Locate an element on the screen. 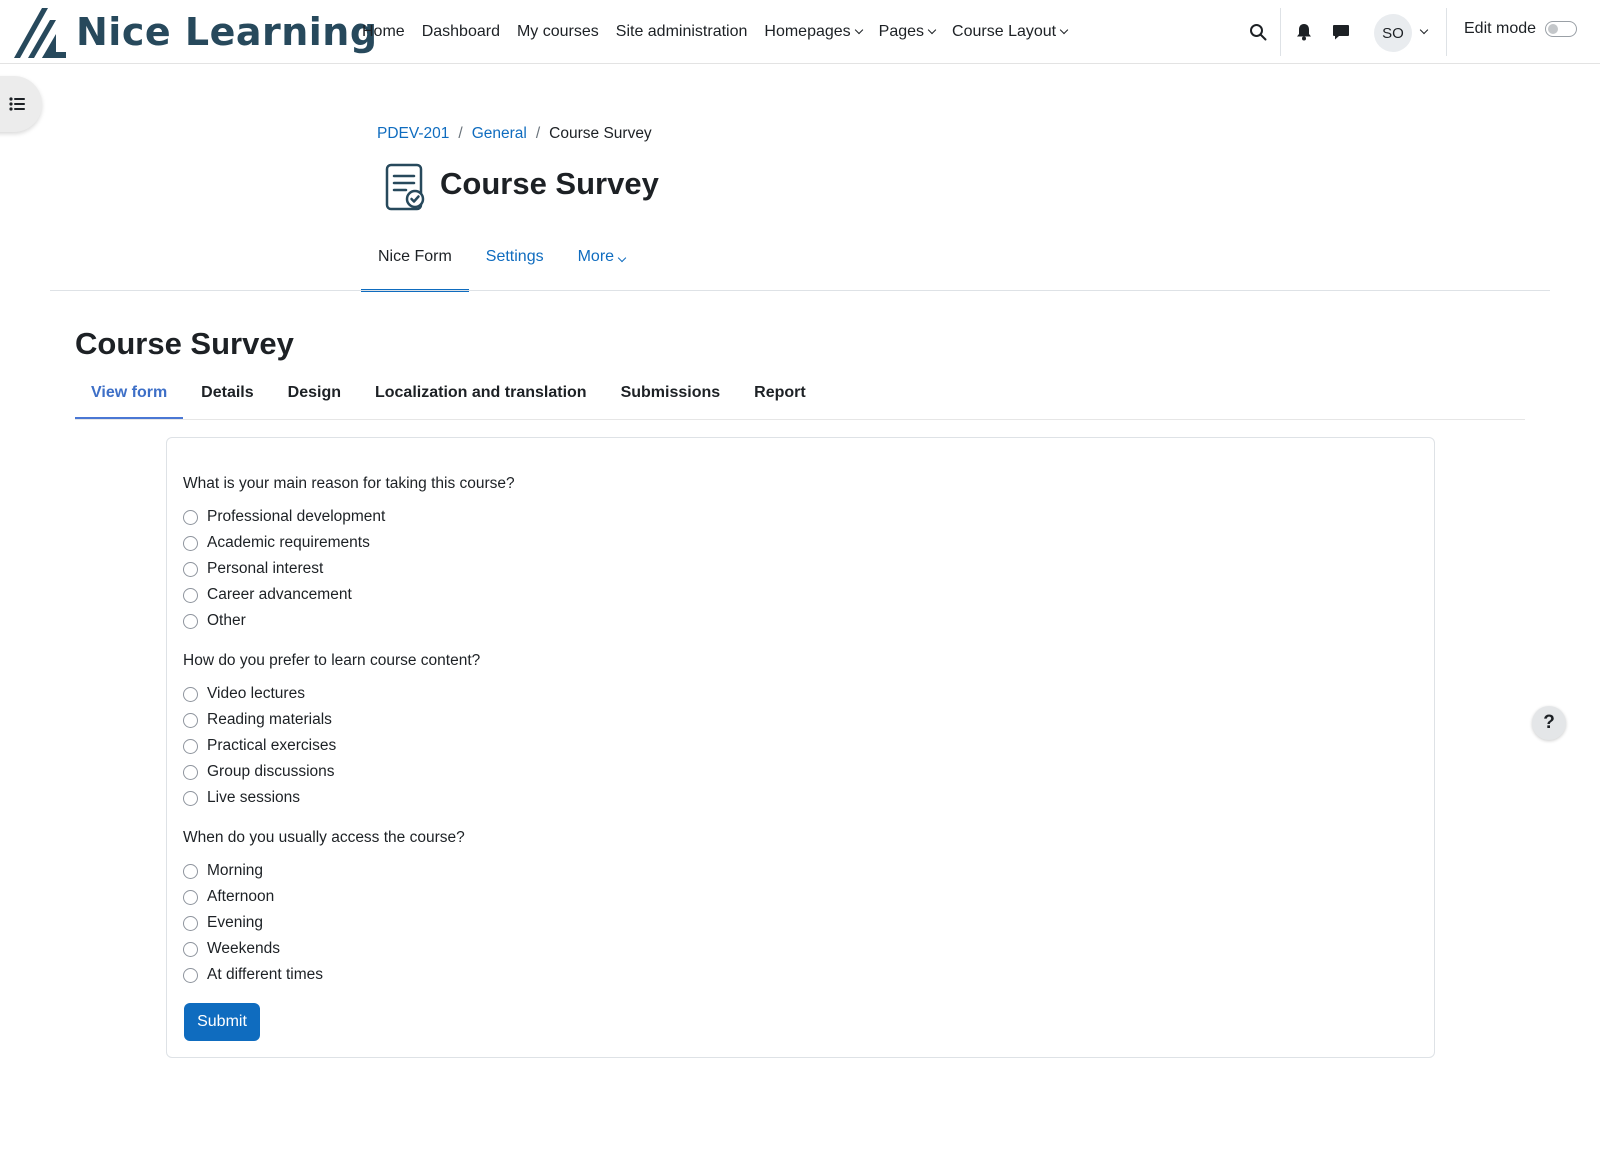 This screenshot has width=1600, height=1150. radio-option: Morning is located at coordinates (223, 871).